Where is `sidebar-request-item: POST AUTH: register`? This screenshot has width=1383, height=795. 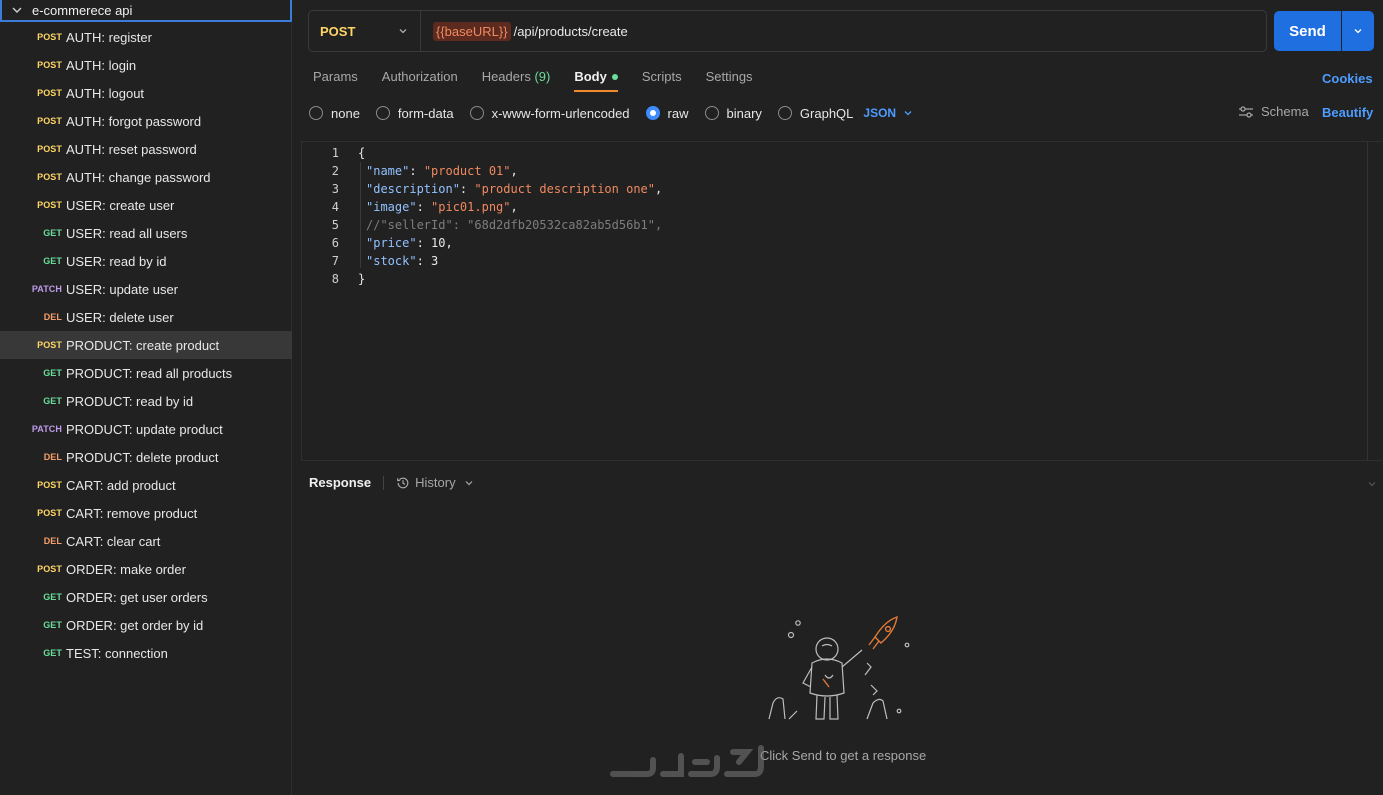 sidebar-request-item: POST AUTH: register is located at coordinates (146, 37).